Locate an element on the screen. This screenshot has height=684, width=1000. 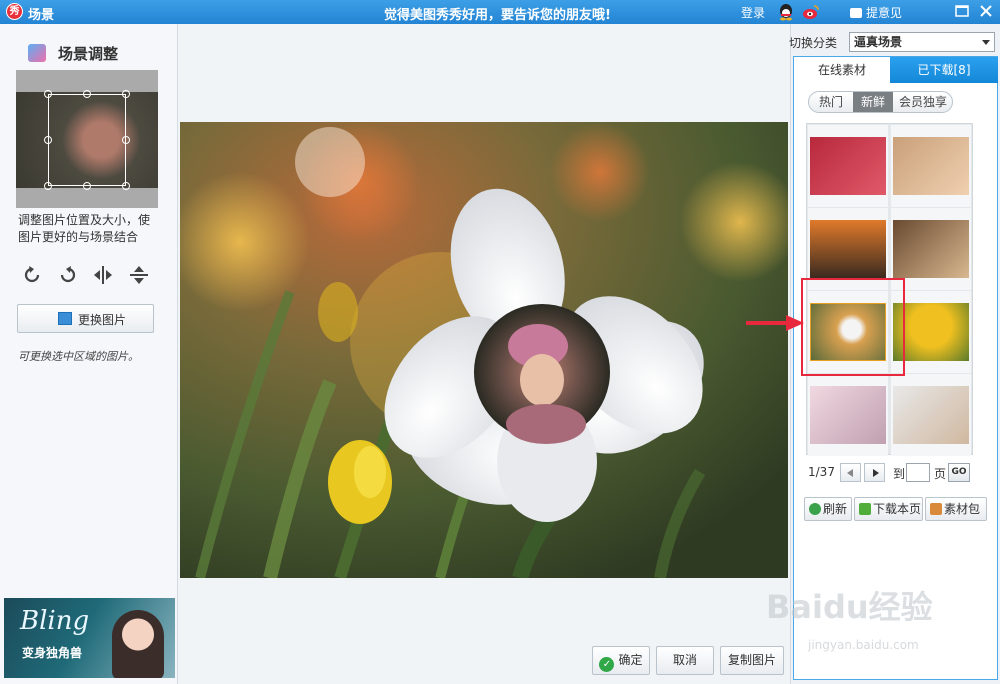
page-unit-label: 页 is located at coordinates (940, 474).